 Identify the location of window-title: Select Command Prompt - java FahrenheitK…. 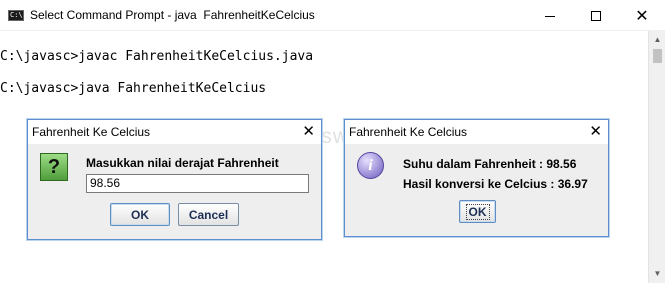
(172, 15).